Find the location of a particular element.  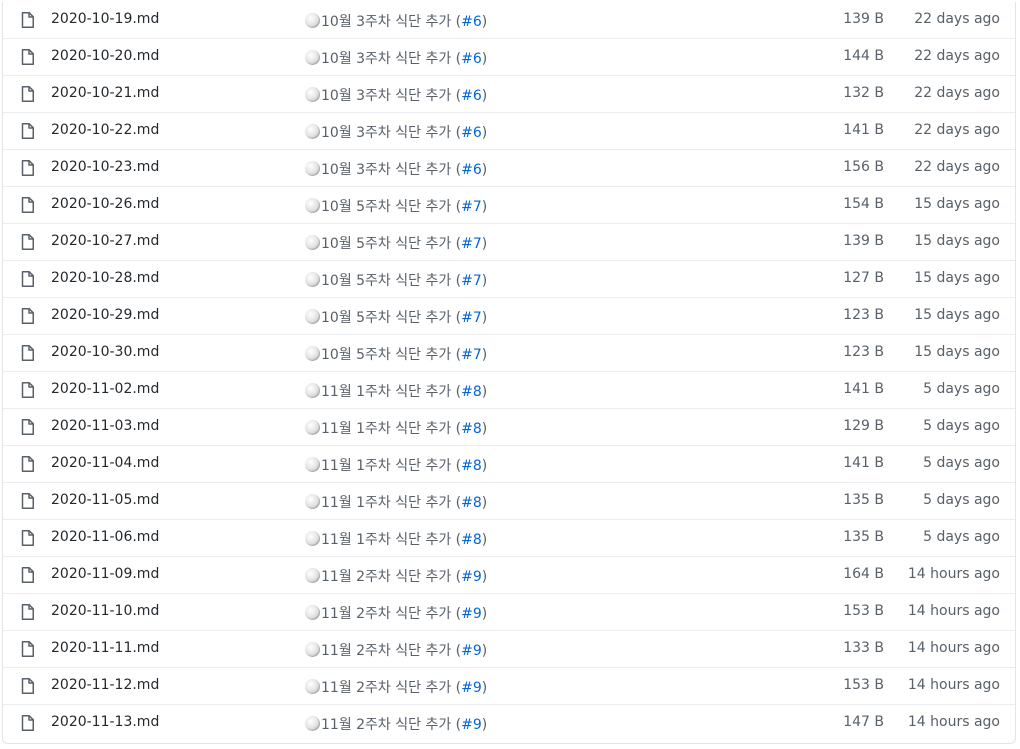

file-name-link: 2020-11-09.md is located at coordinates (105, 574).